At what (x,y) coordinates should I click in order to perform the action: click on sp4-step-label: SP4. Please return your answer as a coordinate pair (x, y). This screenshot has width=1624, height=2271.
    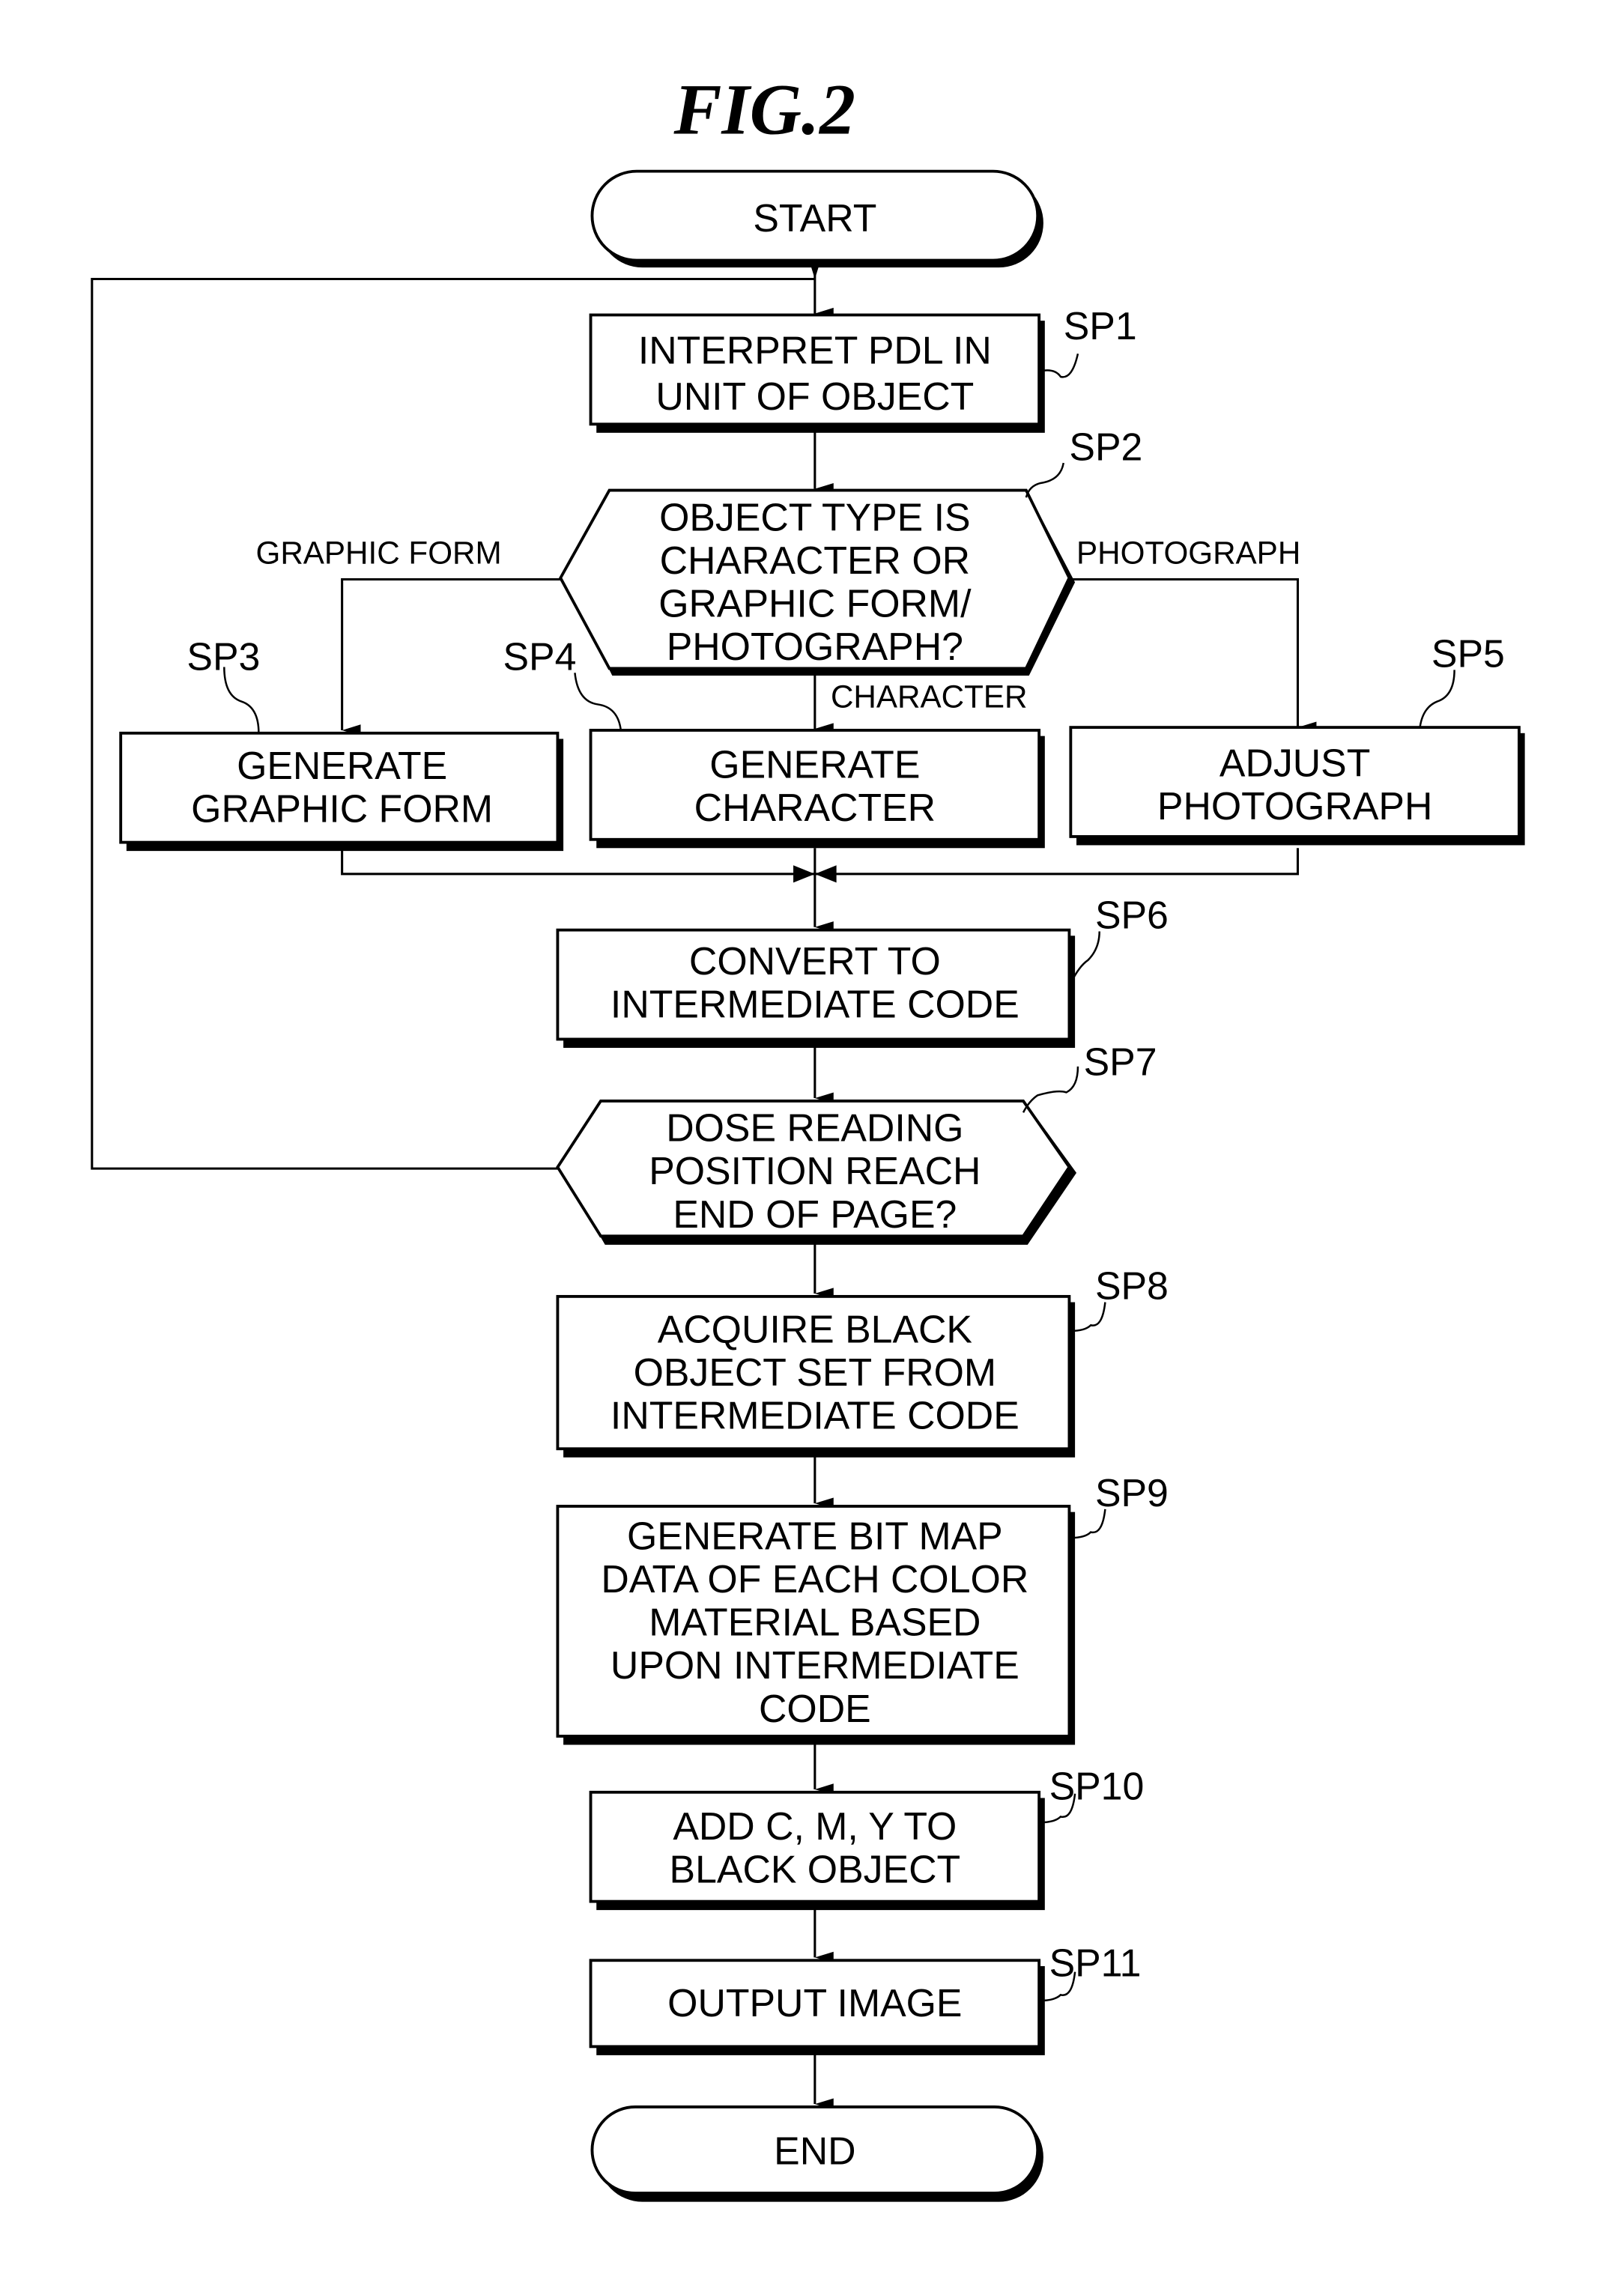
    Looking at the image, I should click on (540, 656).